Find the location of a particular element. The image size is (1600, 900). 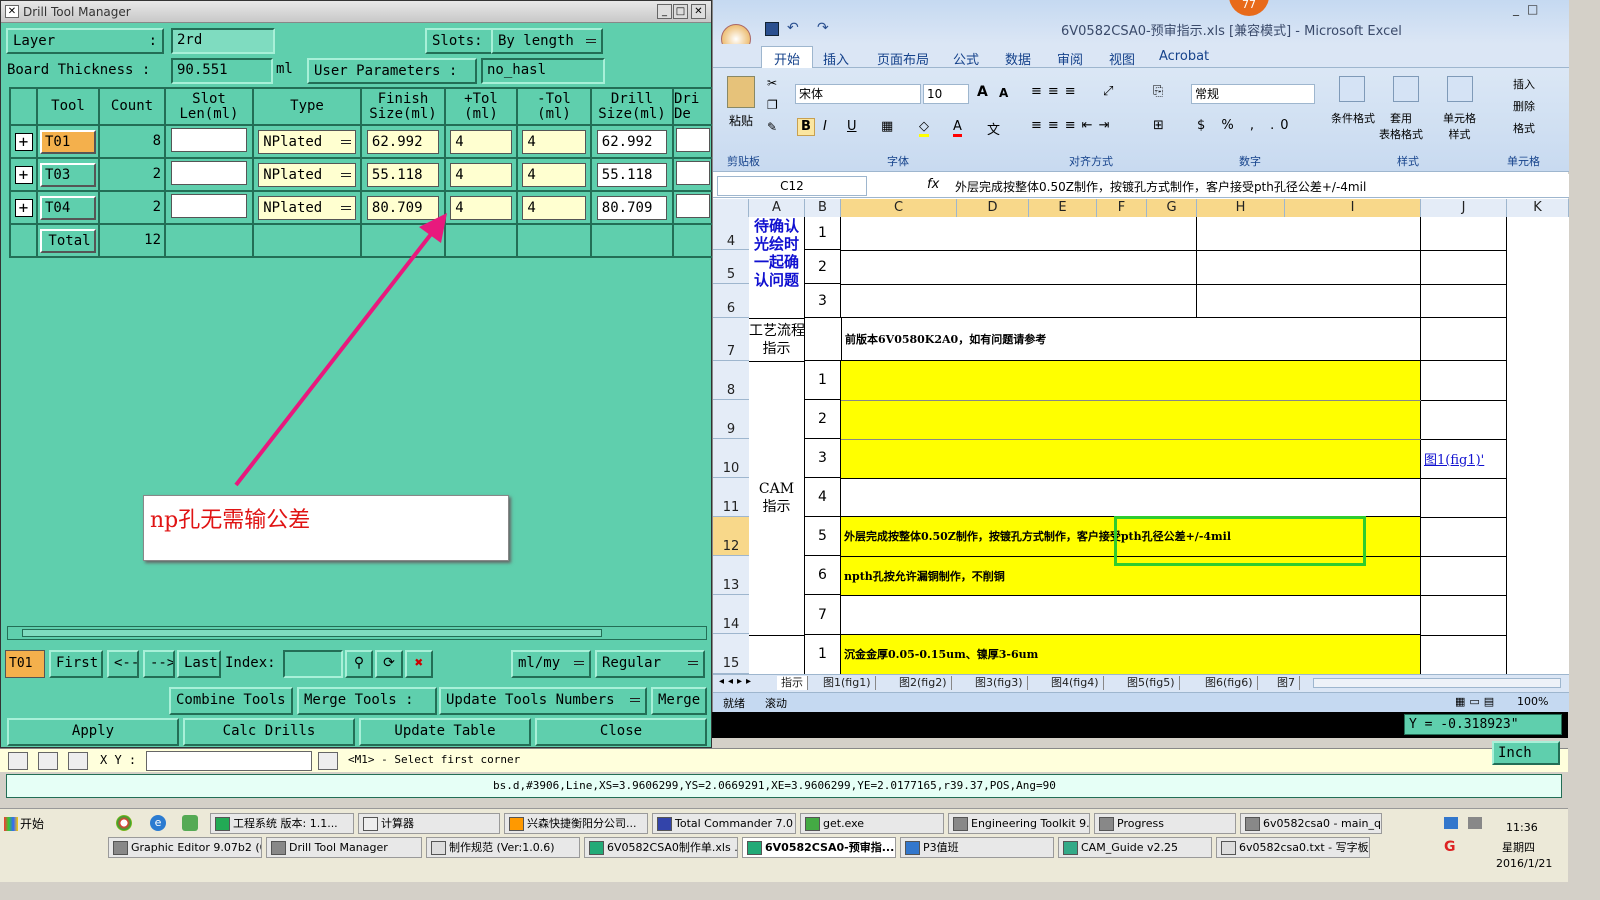

cell-c8-c10 is located at coordinates (1131, 419).